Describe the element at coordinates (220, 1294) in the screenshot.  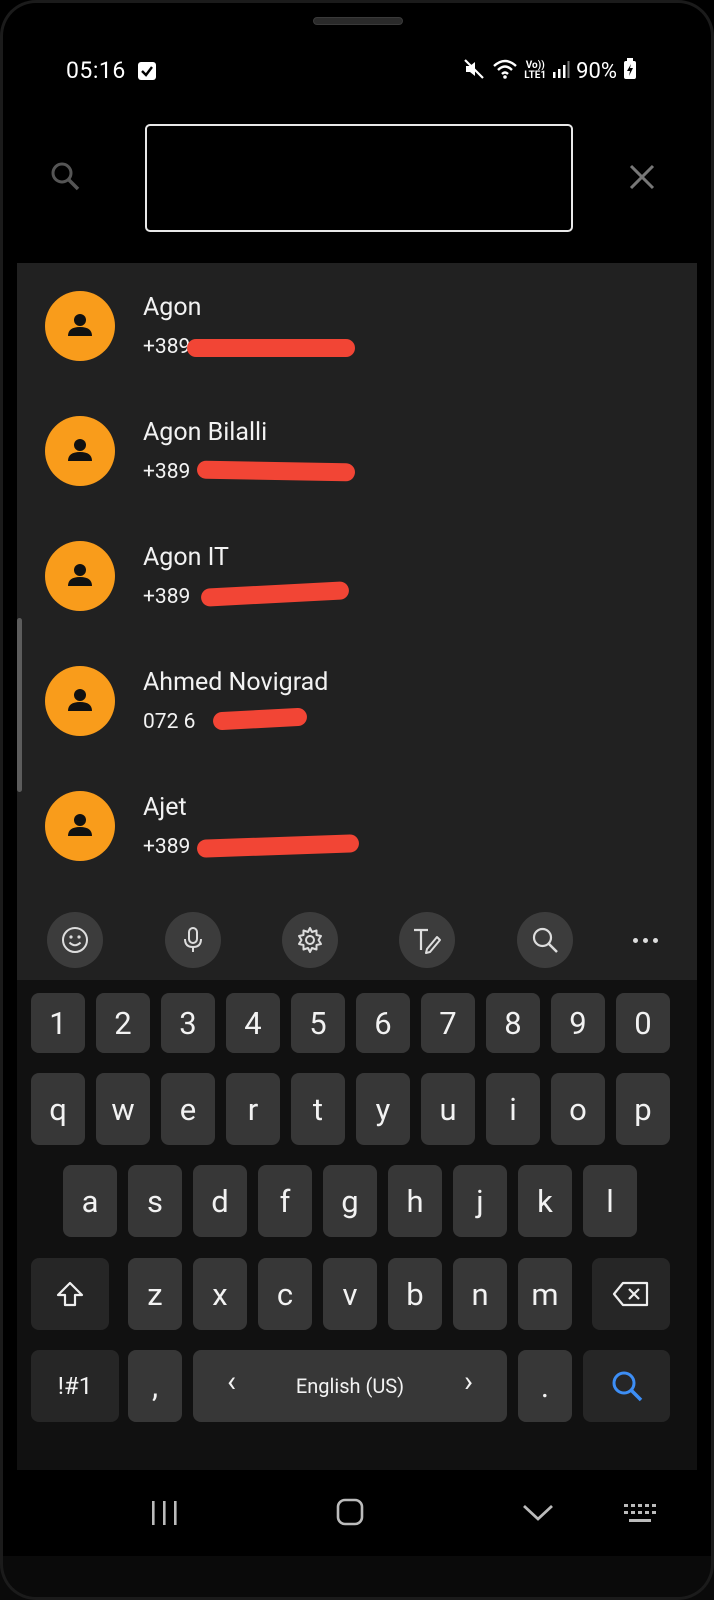
I see `key-x: x` at that location.